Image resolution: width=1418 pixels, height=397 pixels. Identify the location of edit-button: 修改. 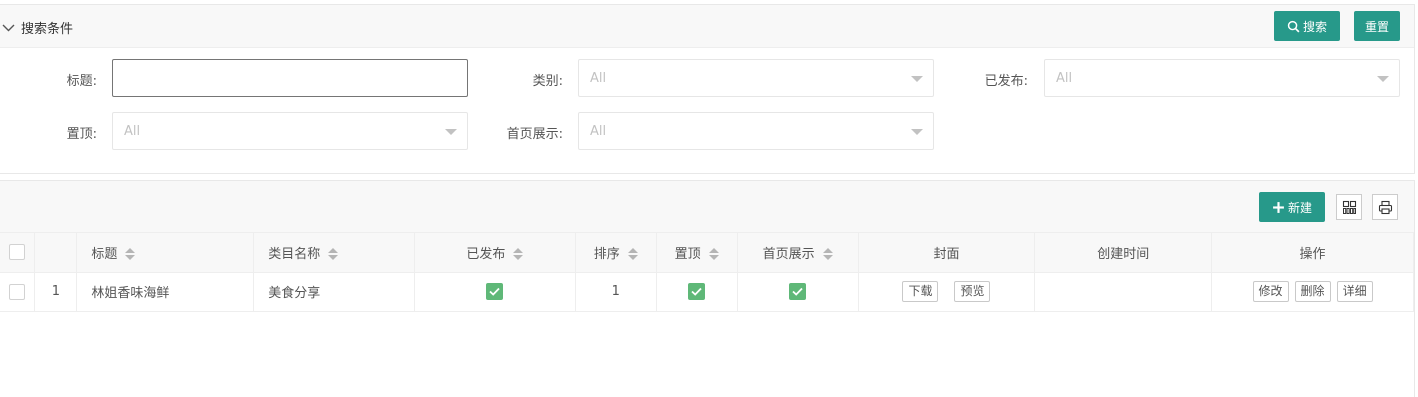
(1270, 291).